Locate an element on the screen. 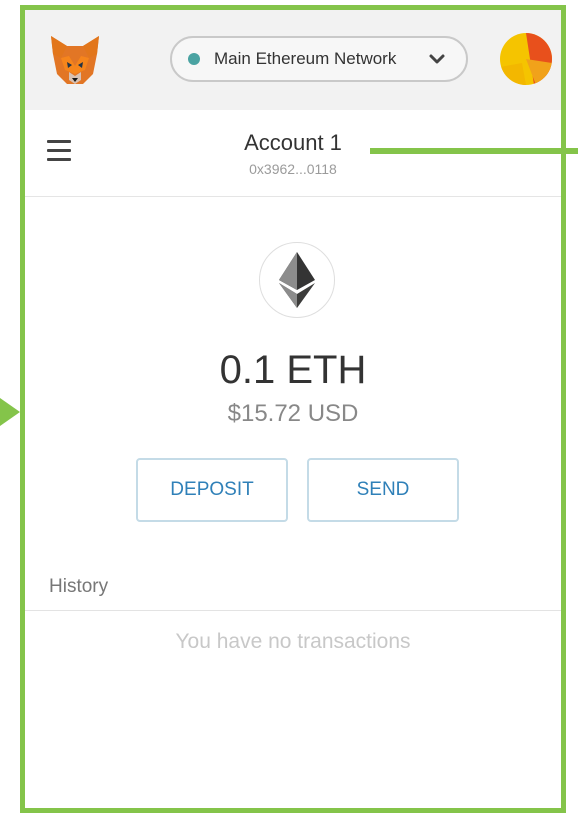 Image resolution: width=578 pixels, height=818 pixels. empty-transactions-message: You have no transactions is located at coordinates (293, 641).